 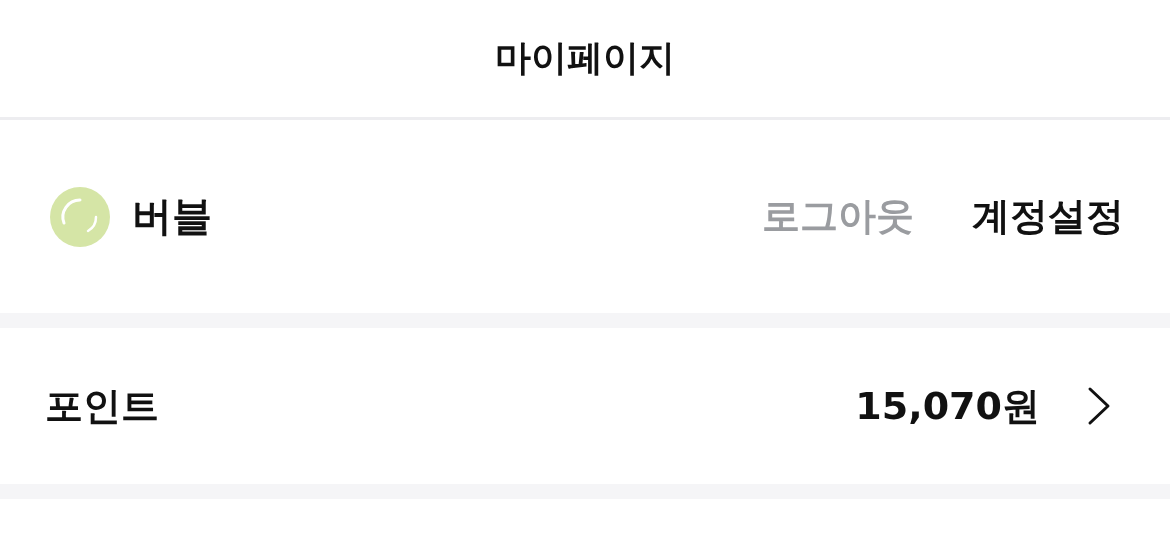 I want to click on points-value: 15,070원, so click(x=947, y=406).